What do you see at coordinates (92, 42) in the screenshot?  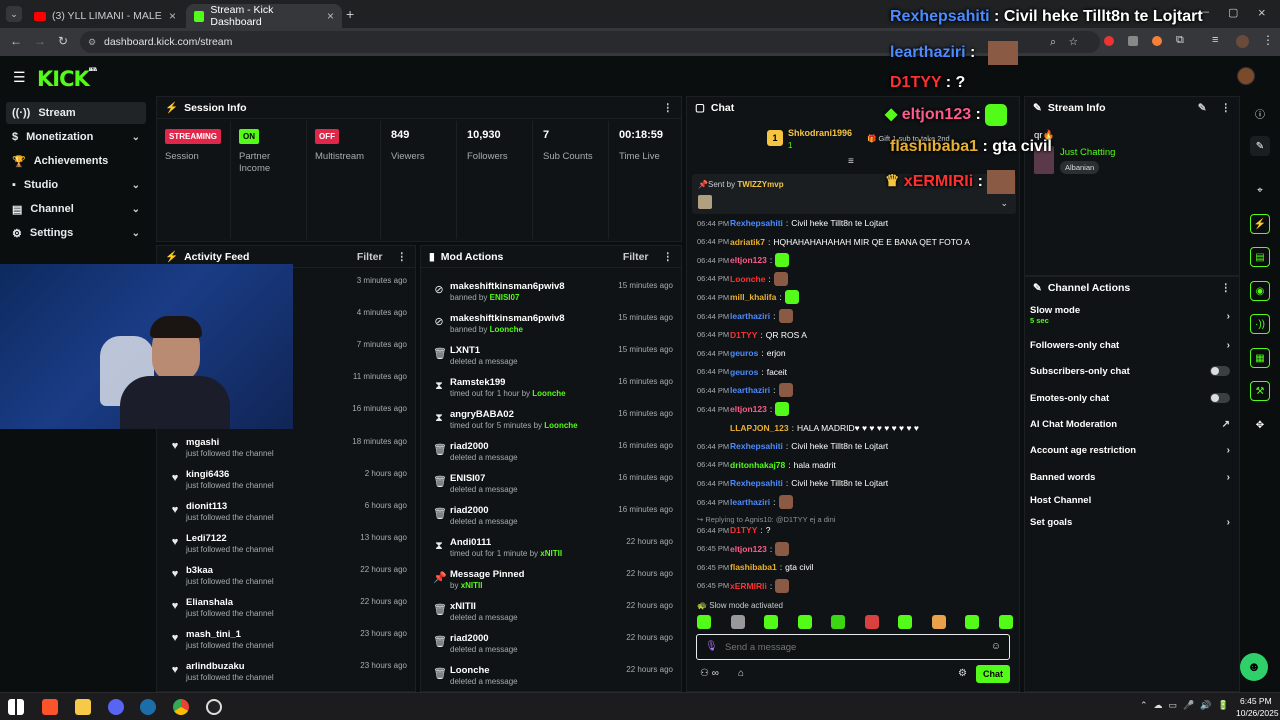 I see `site-info-icon: ⚙` at bounding box center [92, 42].